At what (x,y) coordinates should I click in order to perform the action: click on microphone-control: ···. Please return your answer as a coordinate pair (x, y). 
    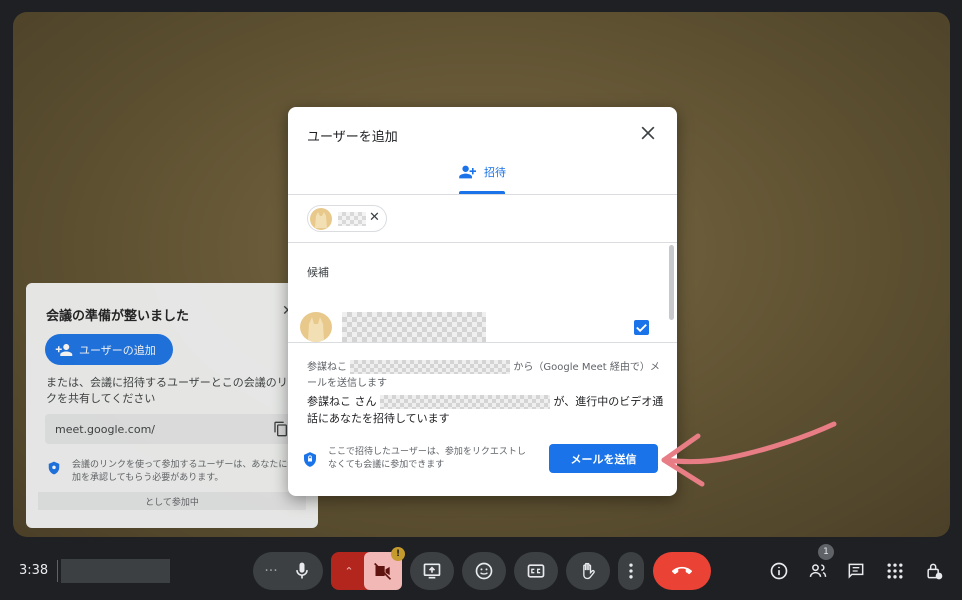
    Looking at the image, I should click on (288, 571).